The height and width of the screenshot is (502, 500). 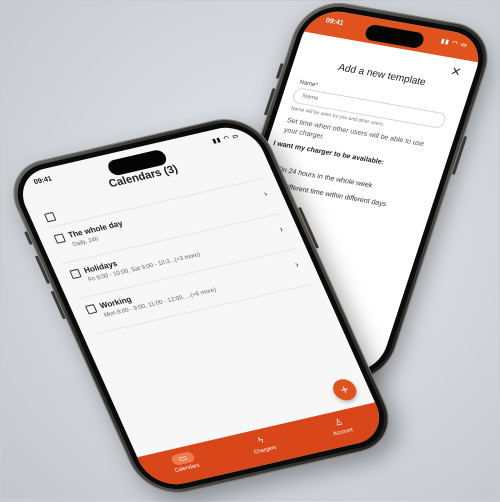 I want to click on page-title: Add a new template, so click(x=382, y=75).